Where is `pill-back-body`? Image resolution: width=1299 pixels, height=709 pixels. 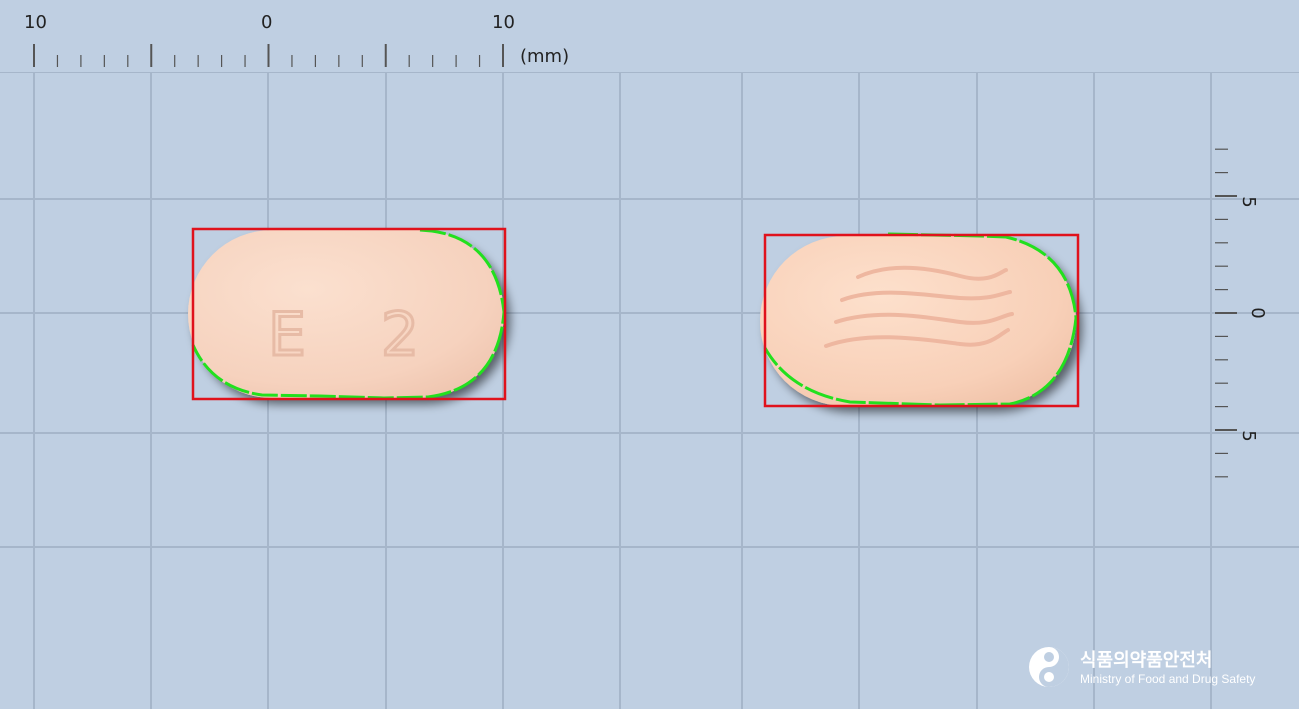 pill-back-body is located at coordinates (918, 321).